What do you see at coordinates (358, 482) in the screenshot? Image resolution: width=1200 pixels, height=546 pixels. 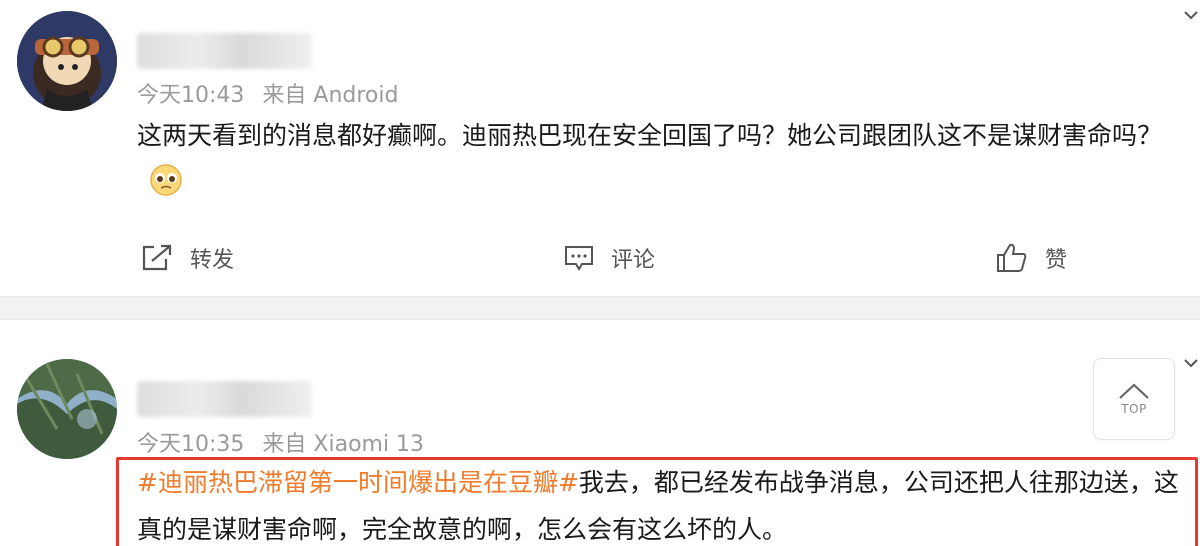 I see `topic-hashtag-link: #迪丽热巴滞留第一时间爆出是在豆瓣#` at bounding box center [358, 482].